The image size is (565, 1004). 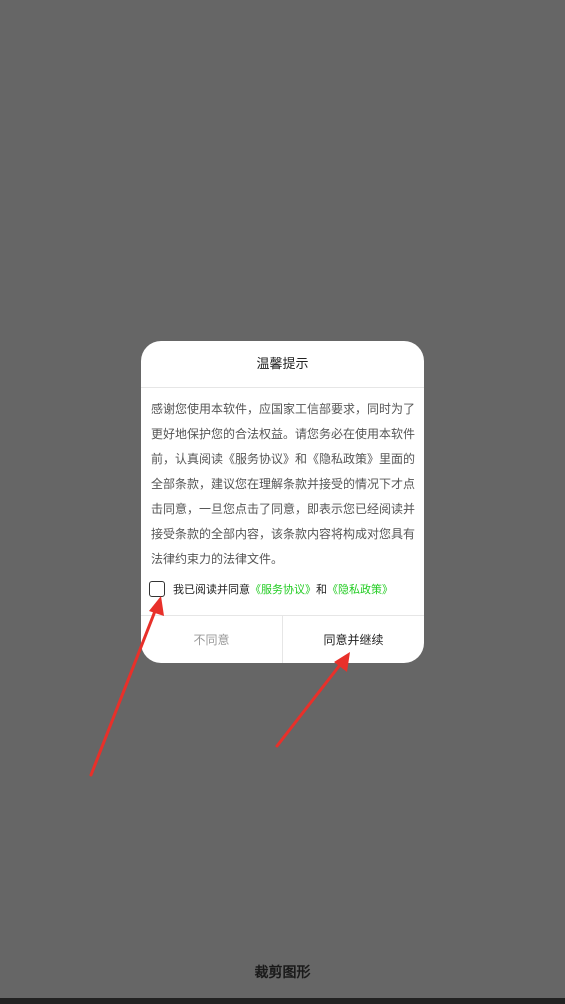 I want to click on dialog-title: 温馨提示, so click(x=282, y=364).